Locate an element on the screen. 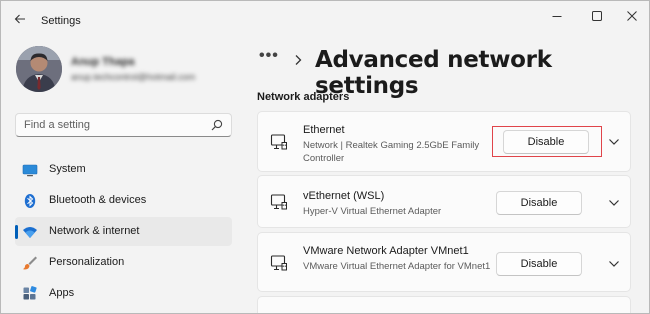  profile-email: anup.techcontrol@hotmail.com is located at coordinates (133, 77).